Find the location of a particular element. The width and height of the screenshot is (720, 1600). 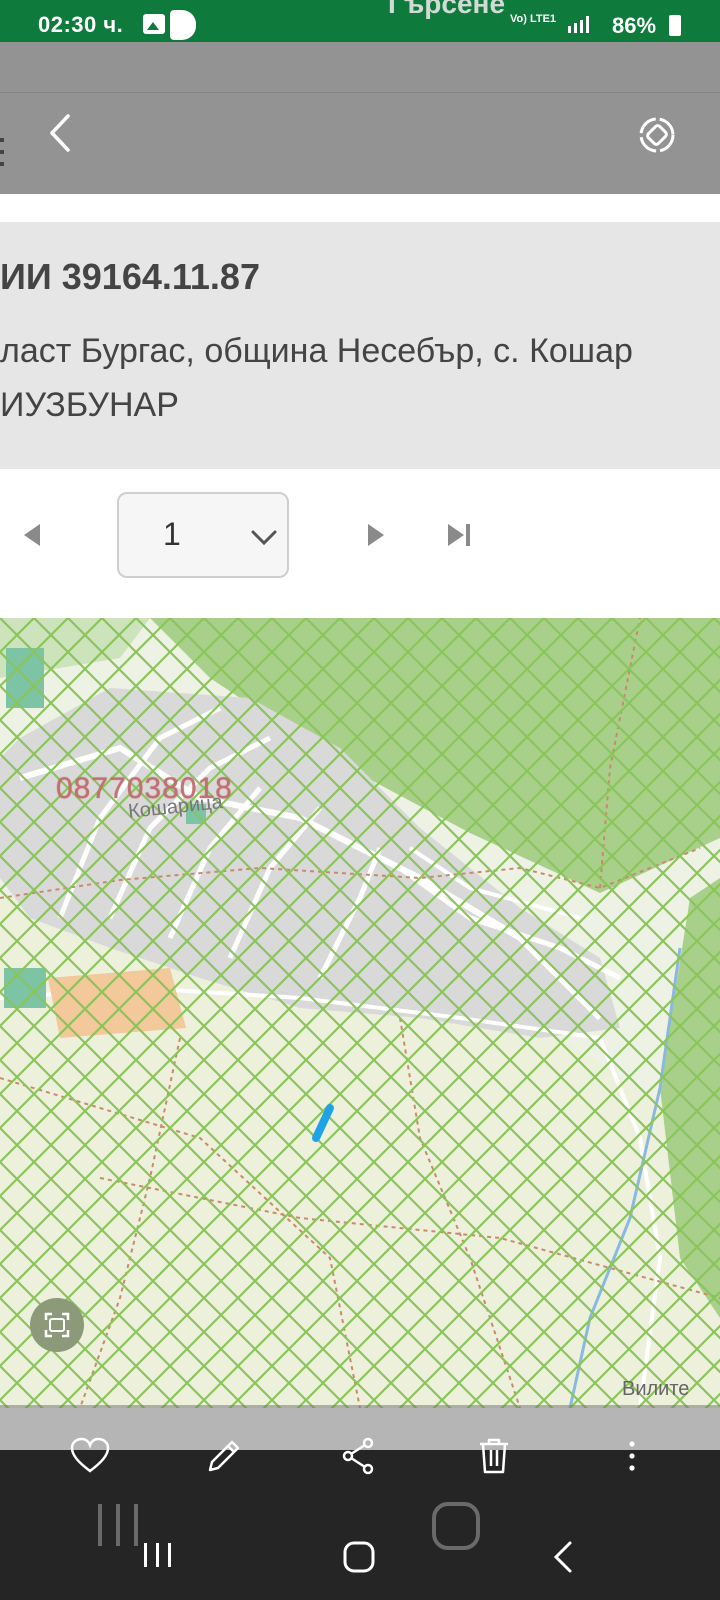

divider is located at coordinates (360, 92).